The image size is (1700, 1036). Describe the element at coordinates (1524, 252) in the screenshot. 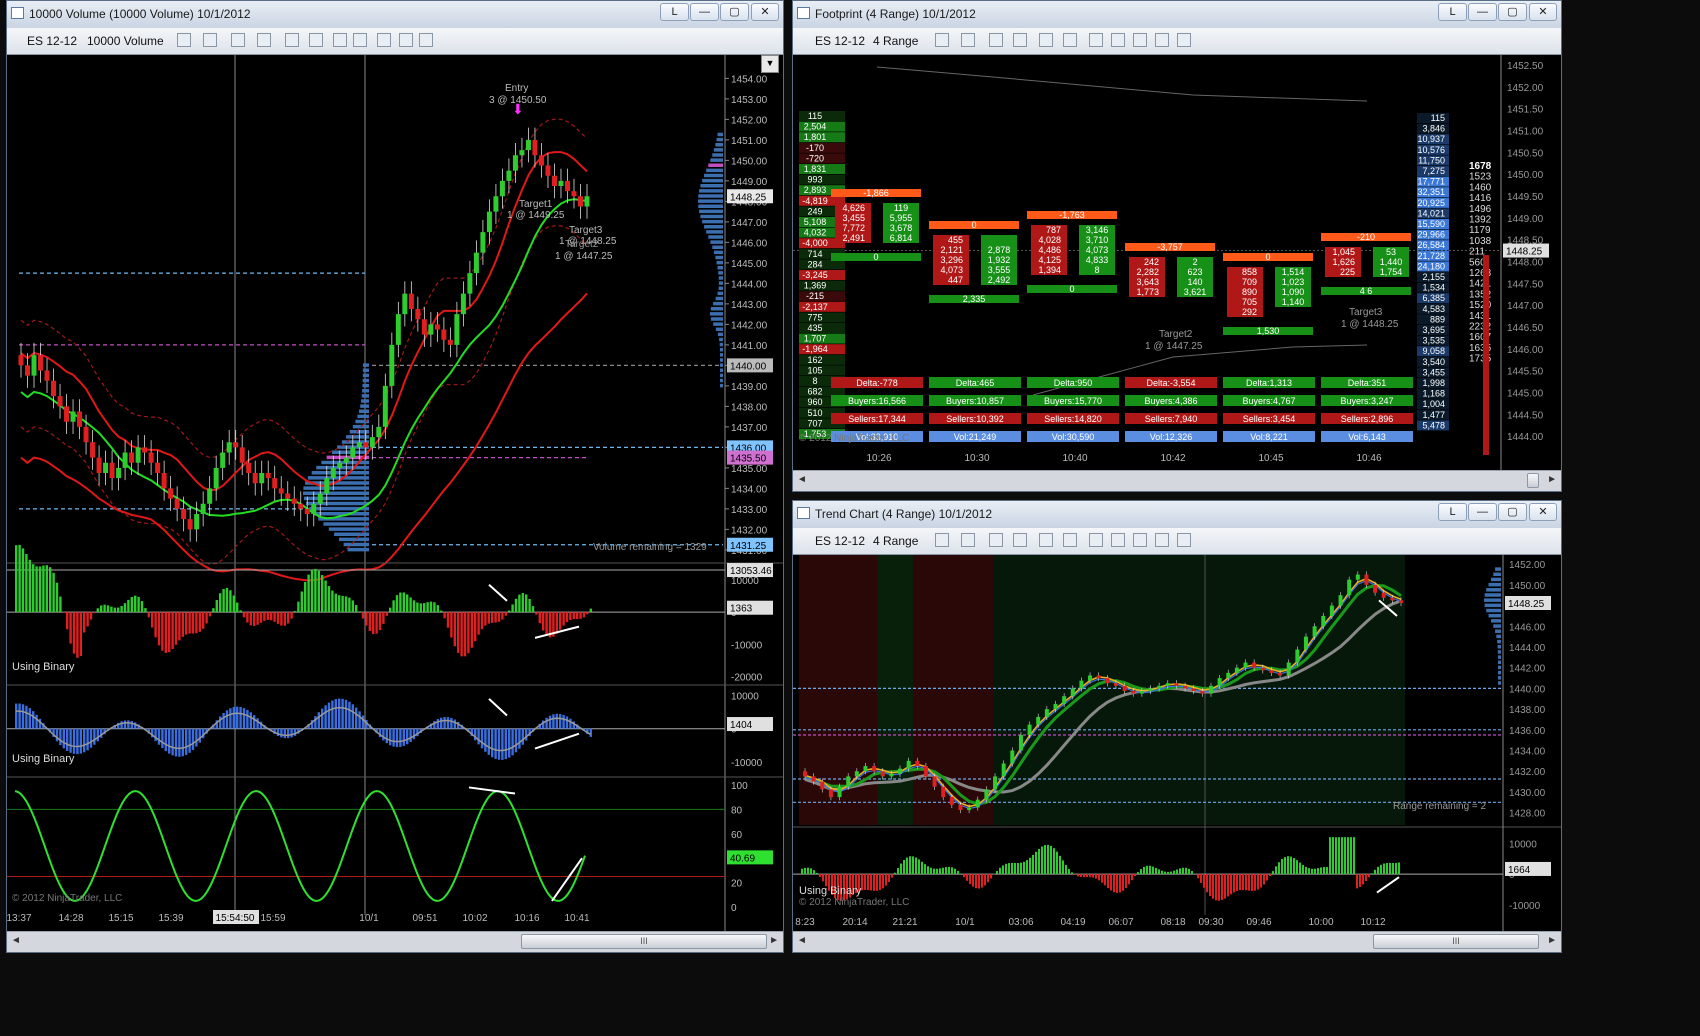

I see `last-price-tag: 1448.25` at that location.